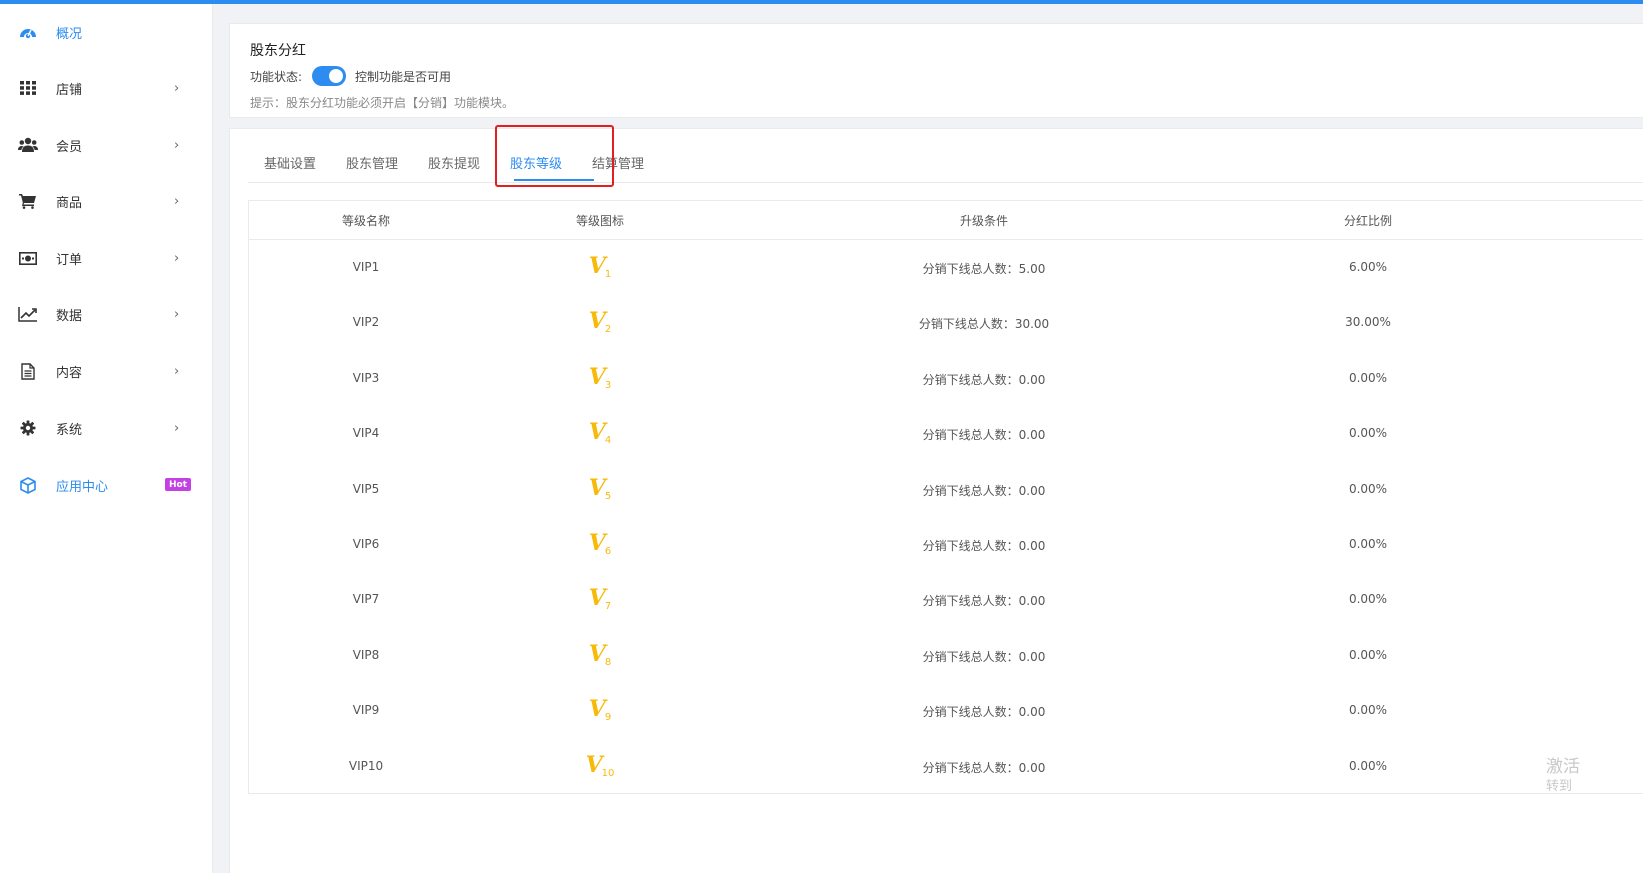 The image size is (1643, 873). What do you see at coordinates (946, 766) in the screenshot?
I see `table-row: VIP10 V10 分销下线总人数：0.00 0.00%` at bounding box center [946, 766].